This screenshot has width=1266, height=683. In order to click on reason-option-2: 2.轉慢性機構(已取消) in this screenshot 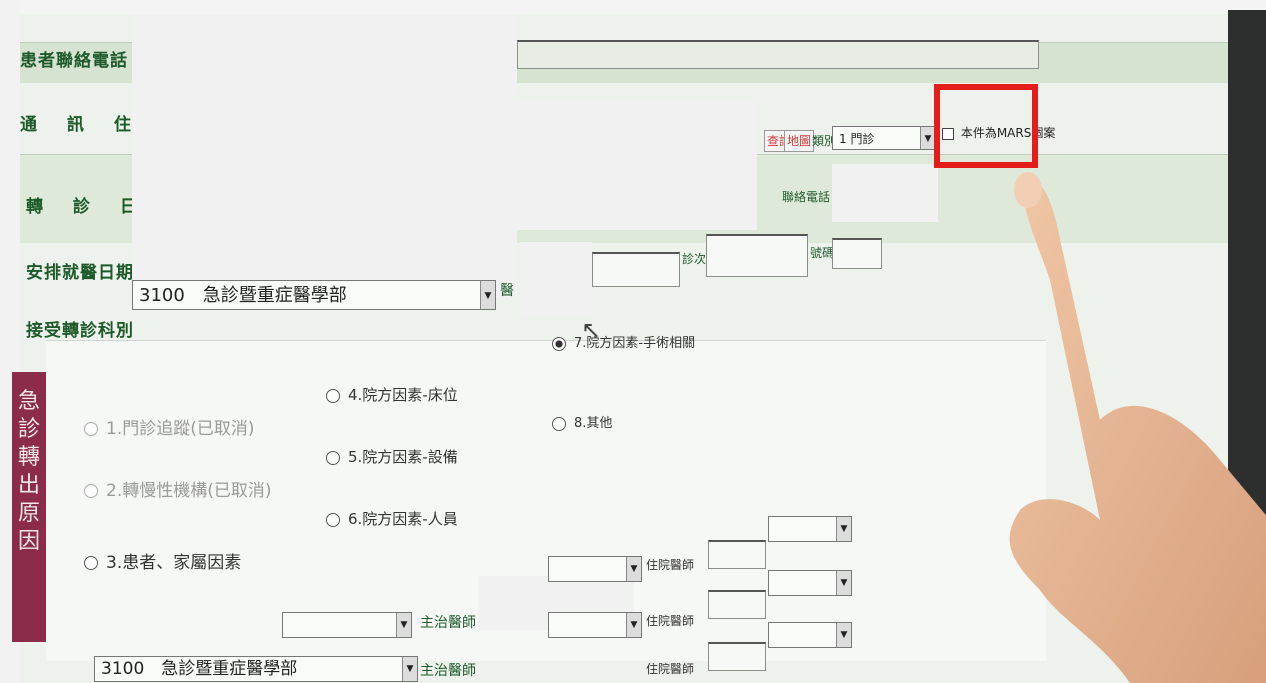, I will do `click(177, 488)`.